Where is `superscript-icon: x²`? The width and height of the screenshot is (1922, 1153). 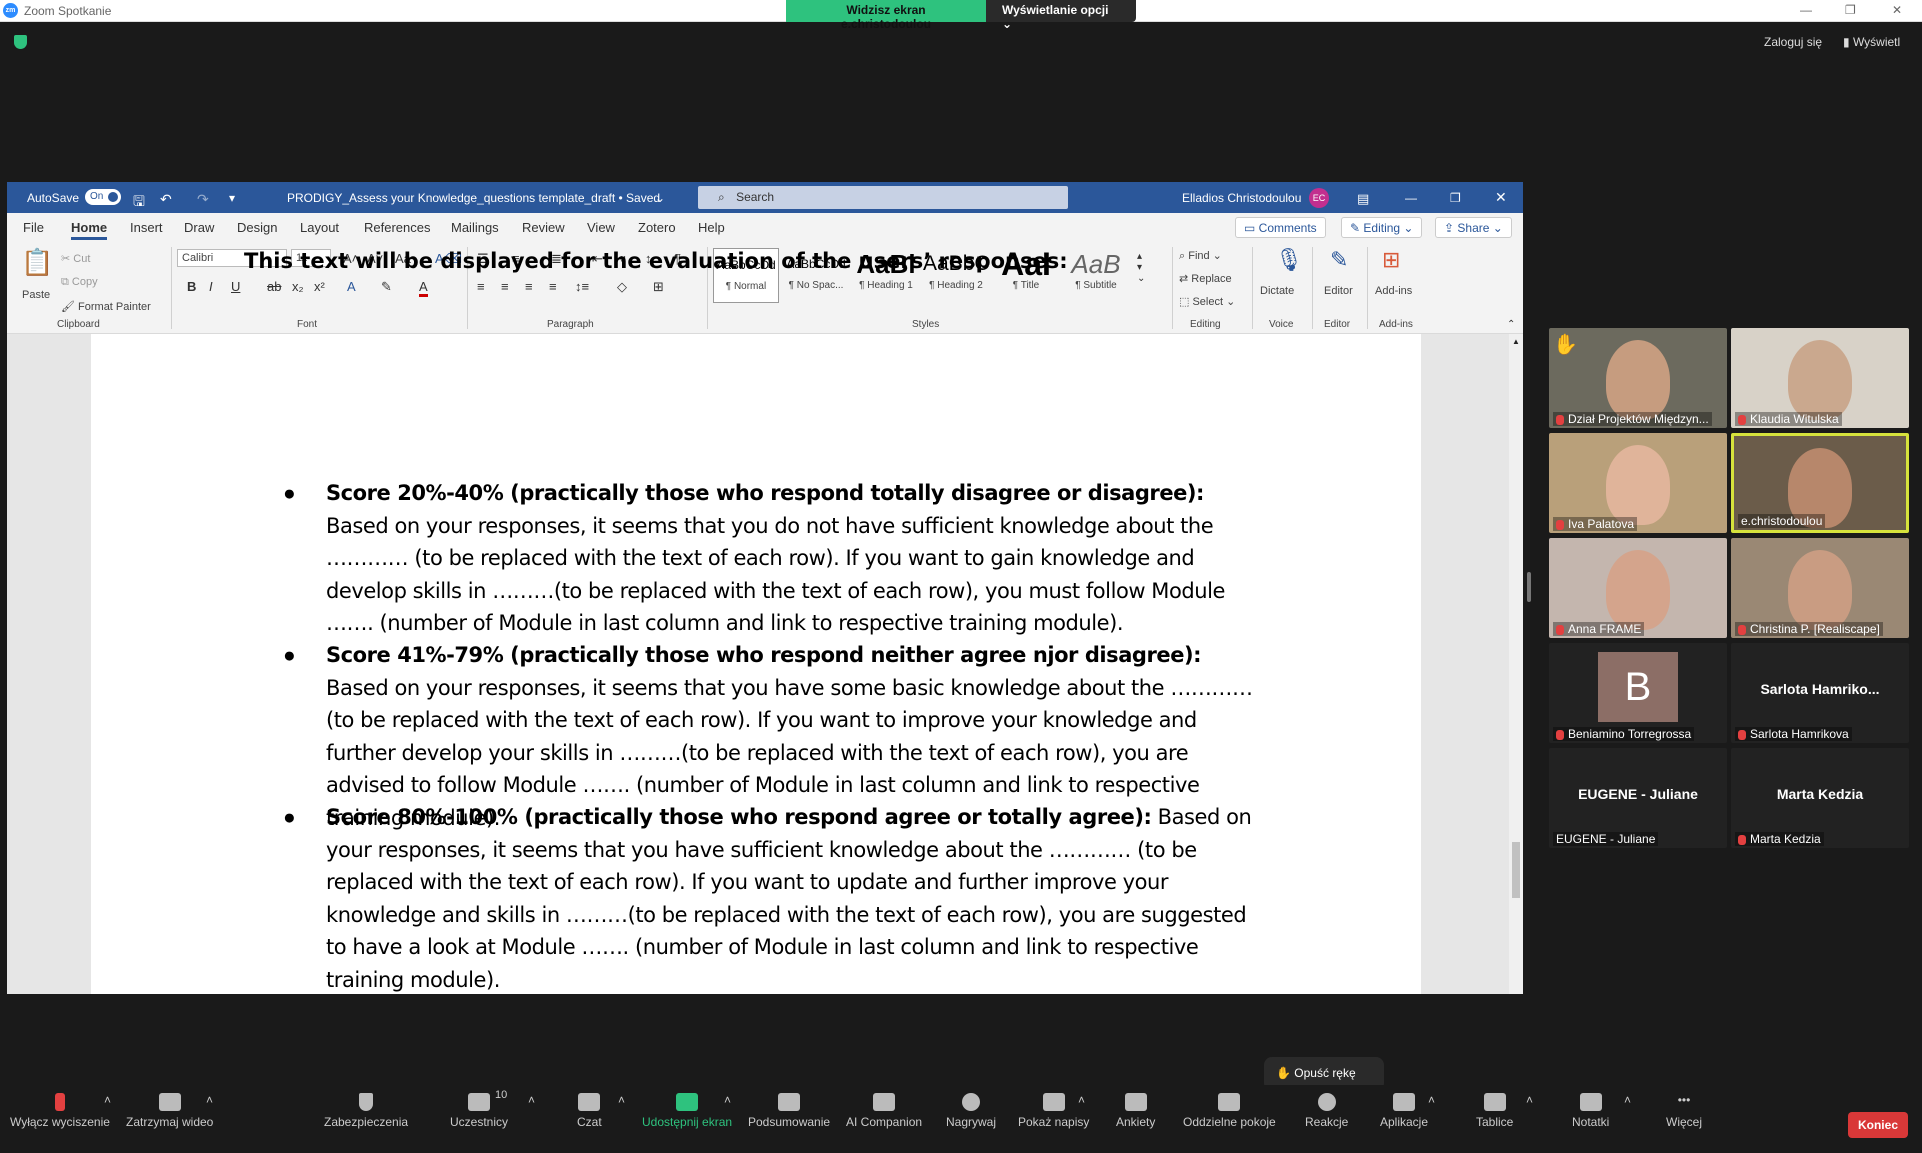 superscript-icon: x² is located at coordinates (319, 286).